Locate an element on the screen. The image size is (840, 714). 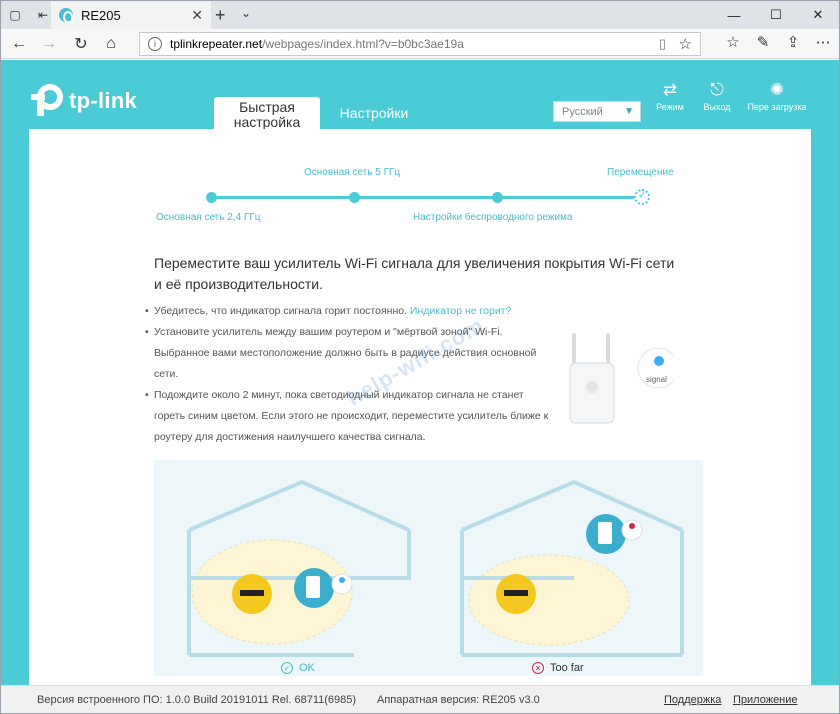
language-value: Русский is located at coordinates (582, 112).